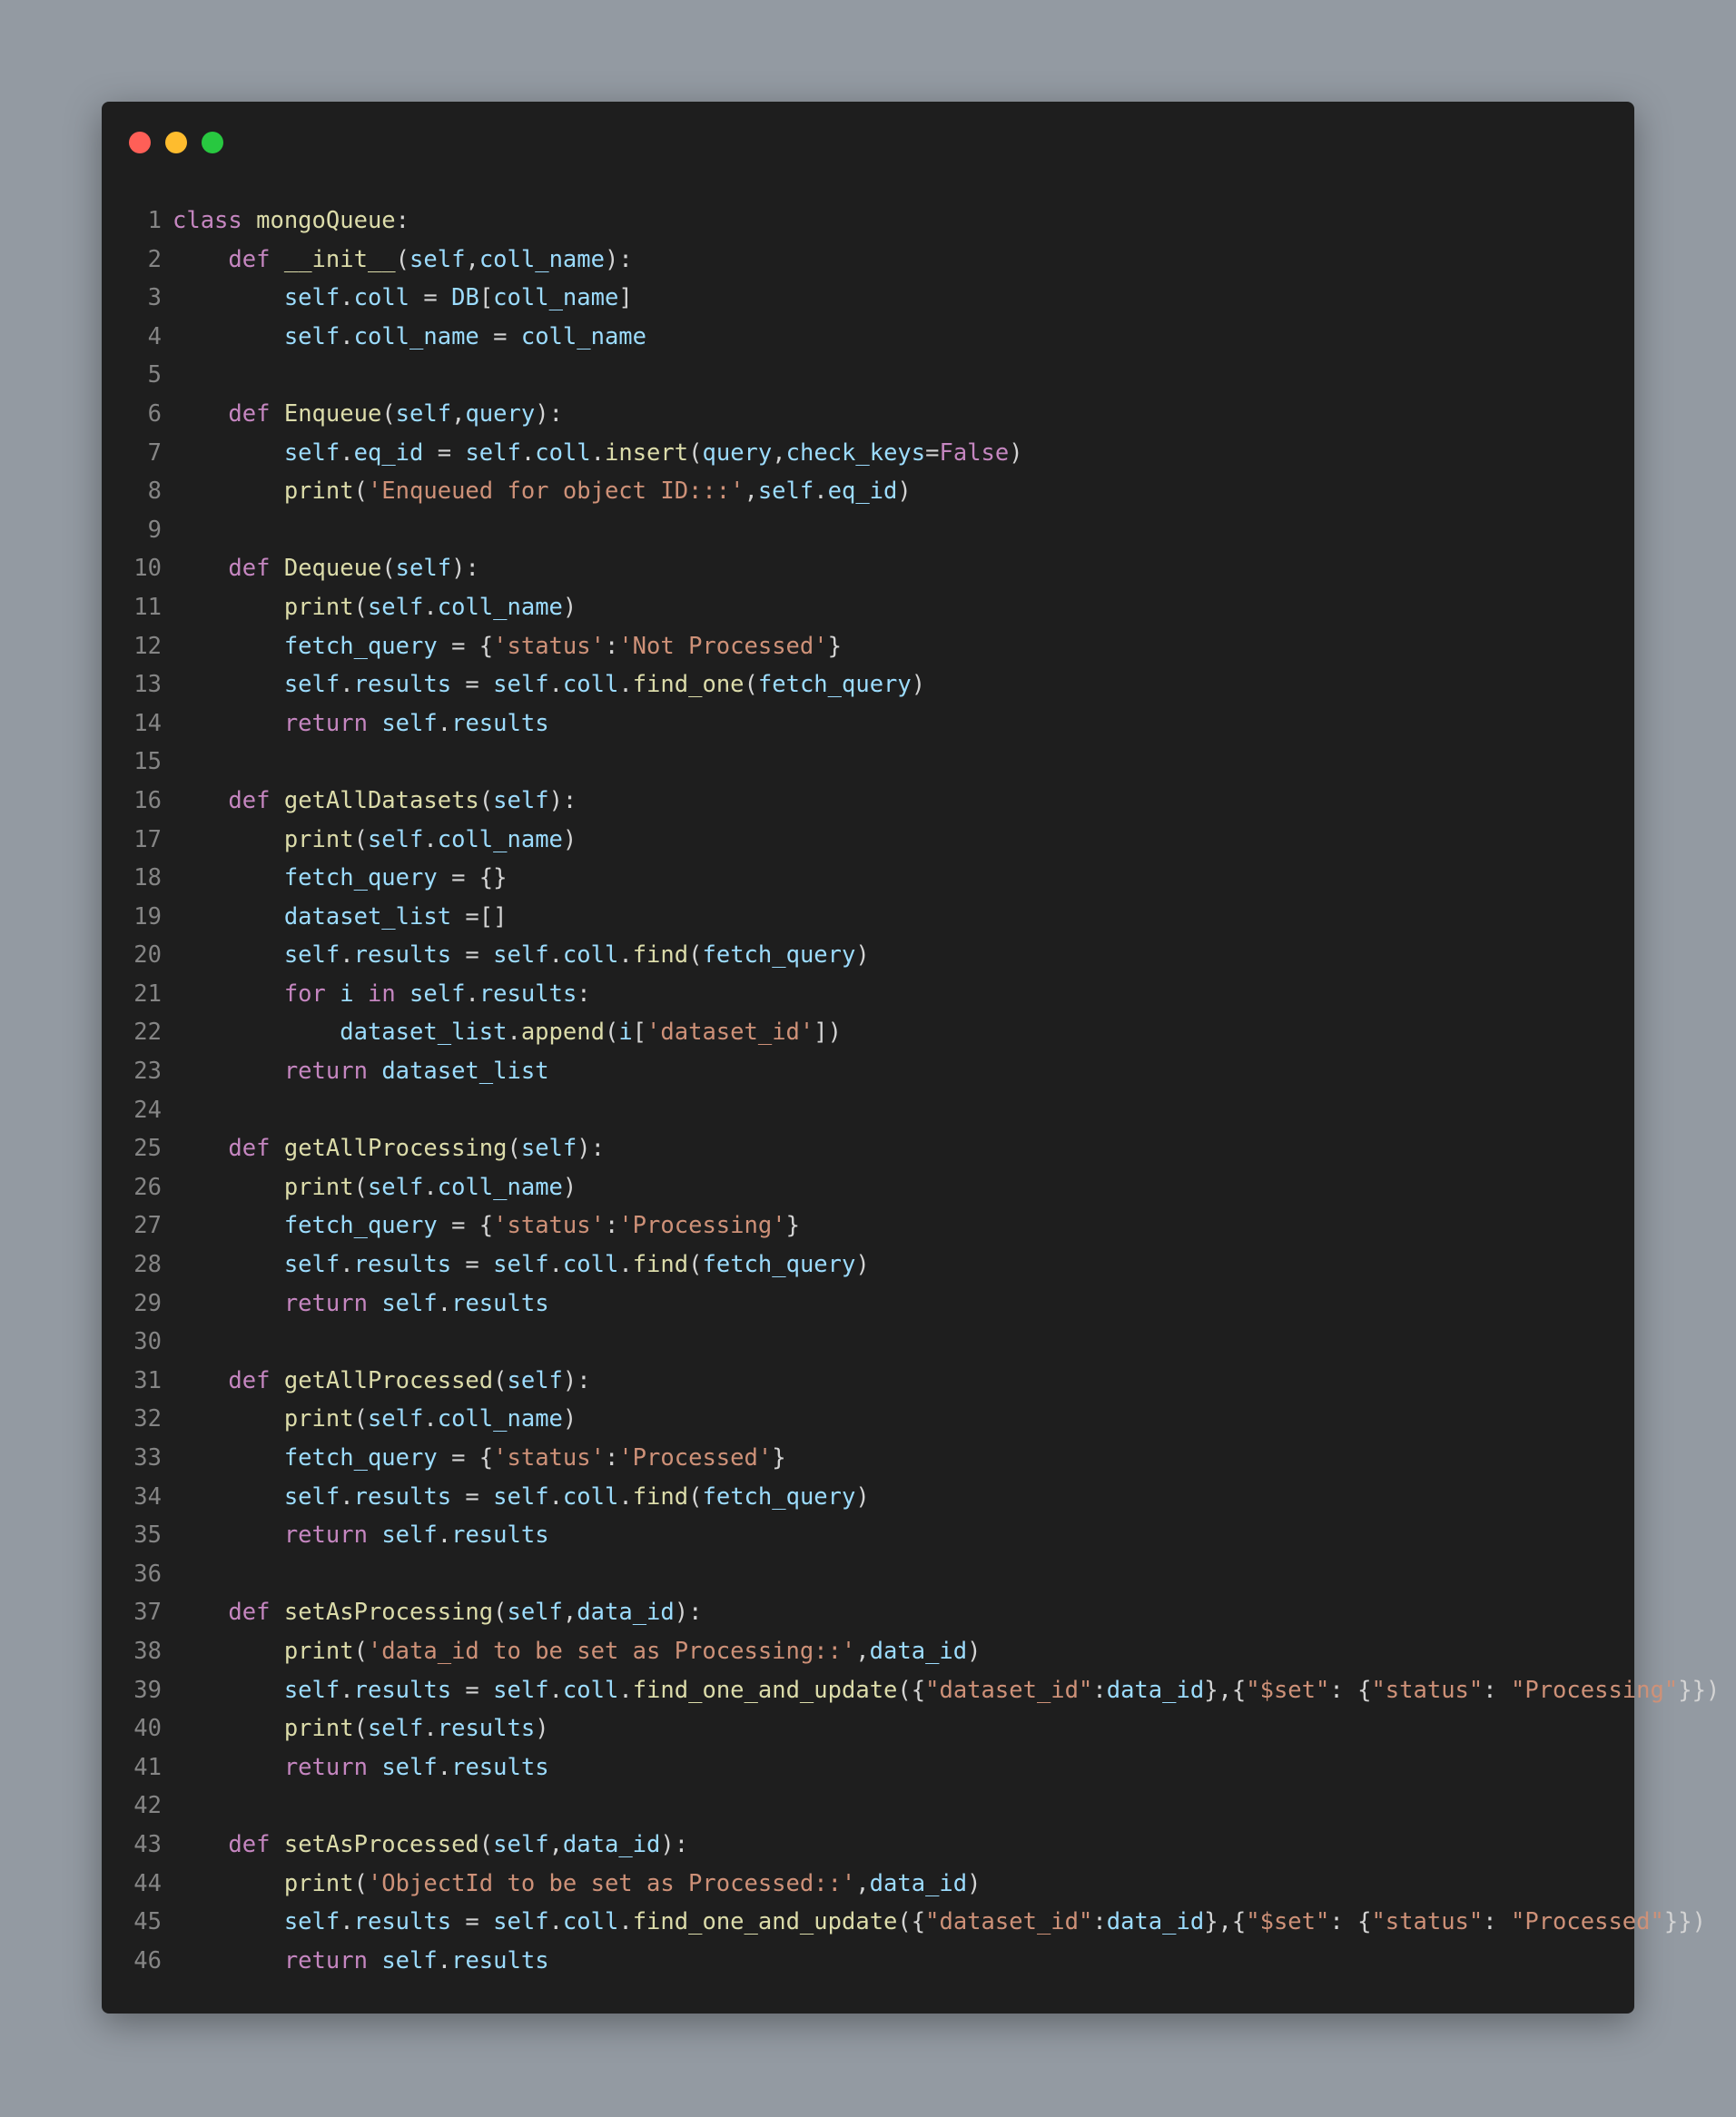  What do you see at coordinates (147, 646) in the screenshot?
I see `line-number: 12` at bounding box center [147, 646].